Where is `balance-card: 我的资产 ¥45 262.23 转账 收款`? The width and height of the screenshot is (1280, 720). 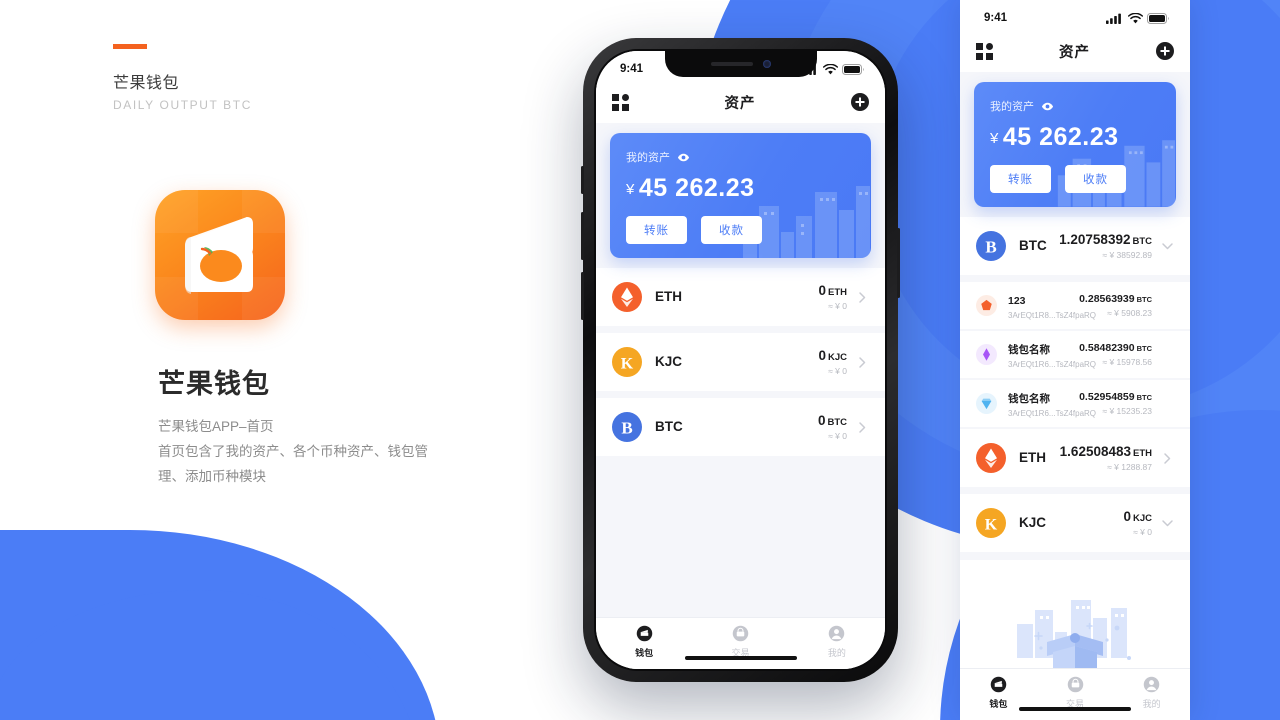 balance-card: 我的资产 ¥45 262.23 转账 收款 is located at coordinates (740, 195).